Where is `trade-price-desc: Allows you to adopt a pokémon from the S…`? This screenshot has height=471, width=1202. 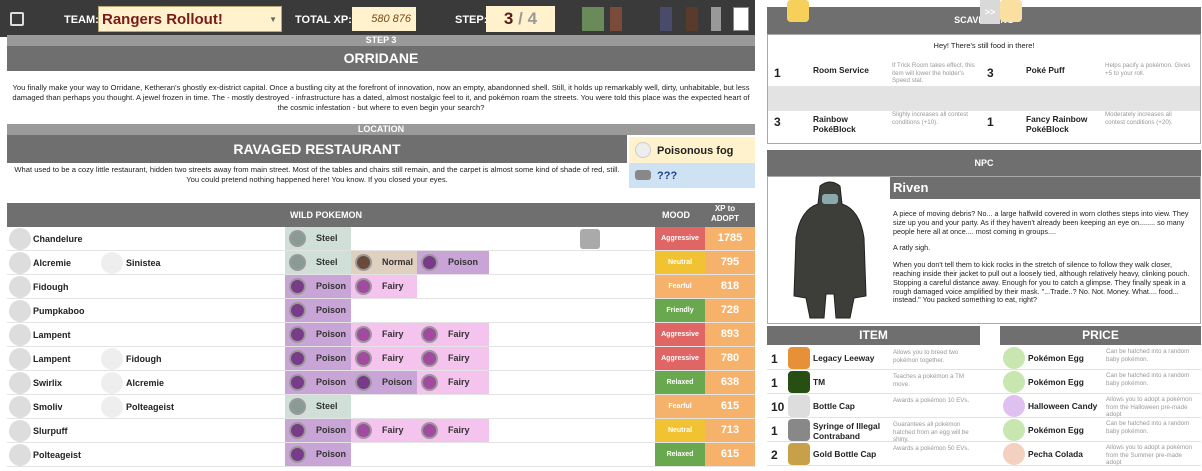
trade-price-desc: Allows you to adopt a pokémon from the S… is located at coordinates (1149, 455).